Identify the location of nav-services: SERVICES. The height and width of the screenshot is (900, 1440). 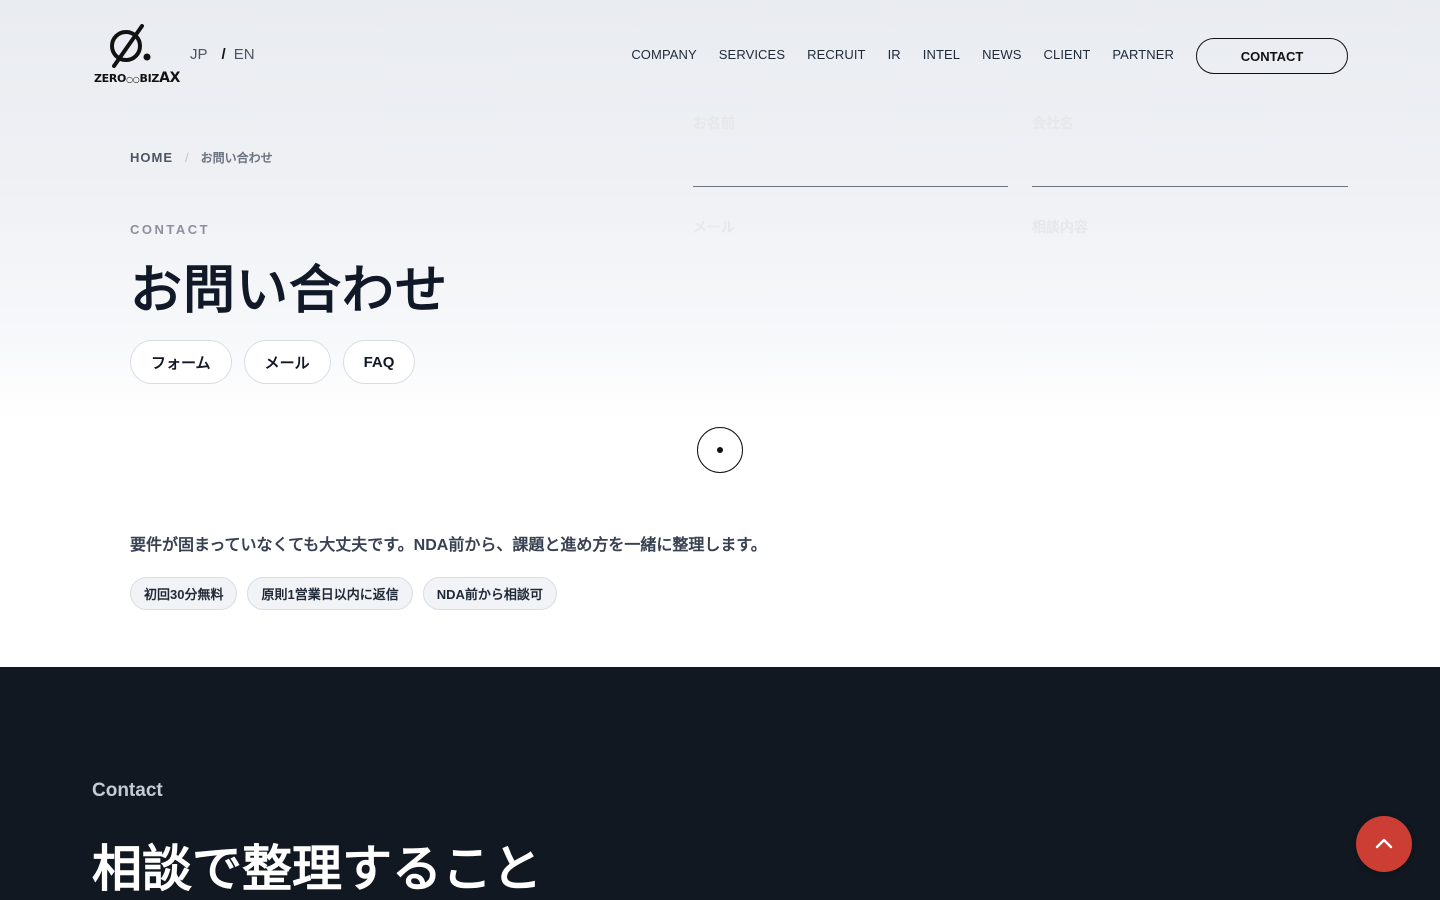
(752, 54).